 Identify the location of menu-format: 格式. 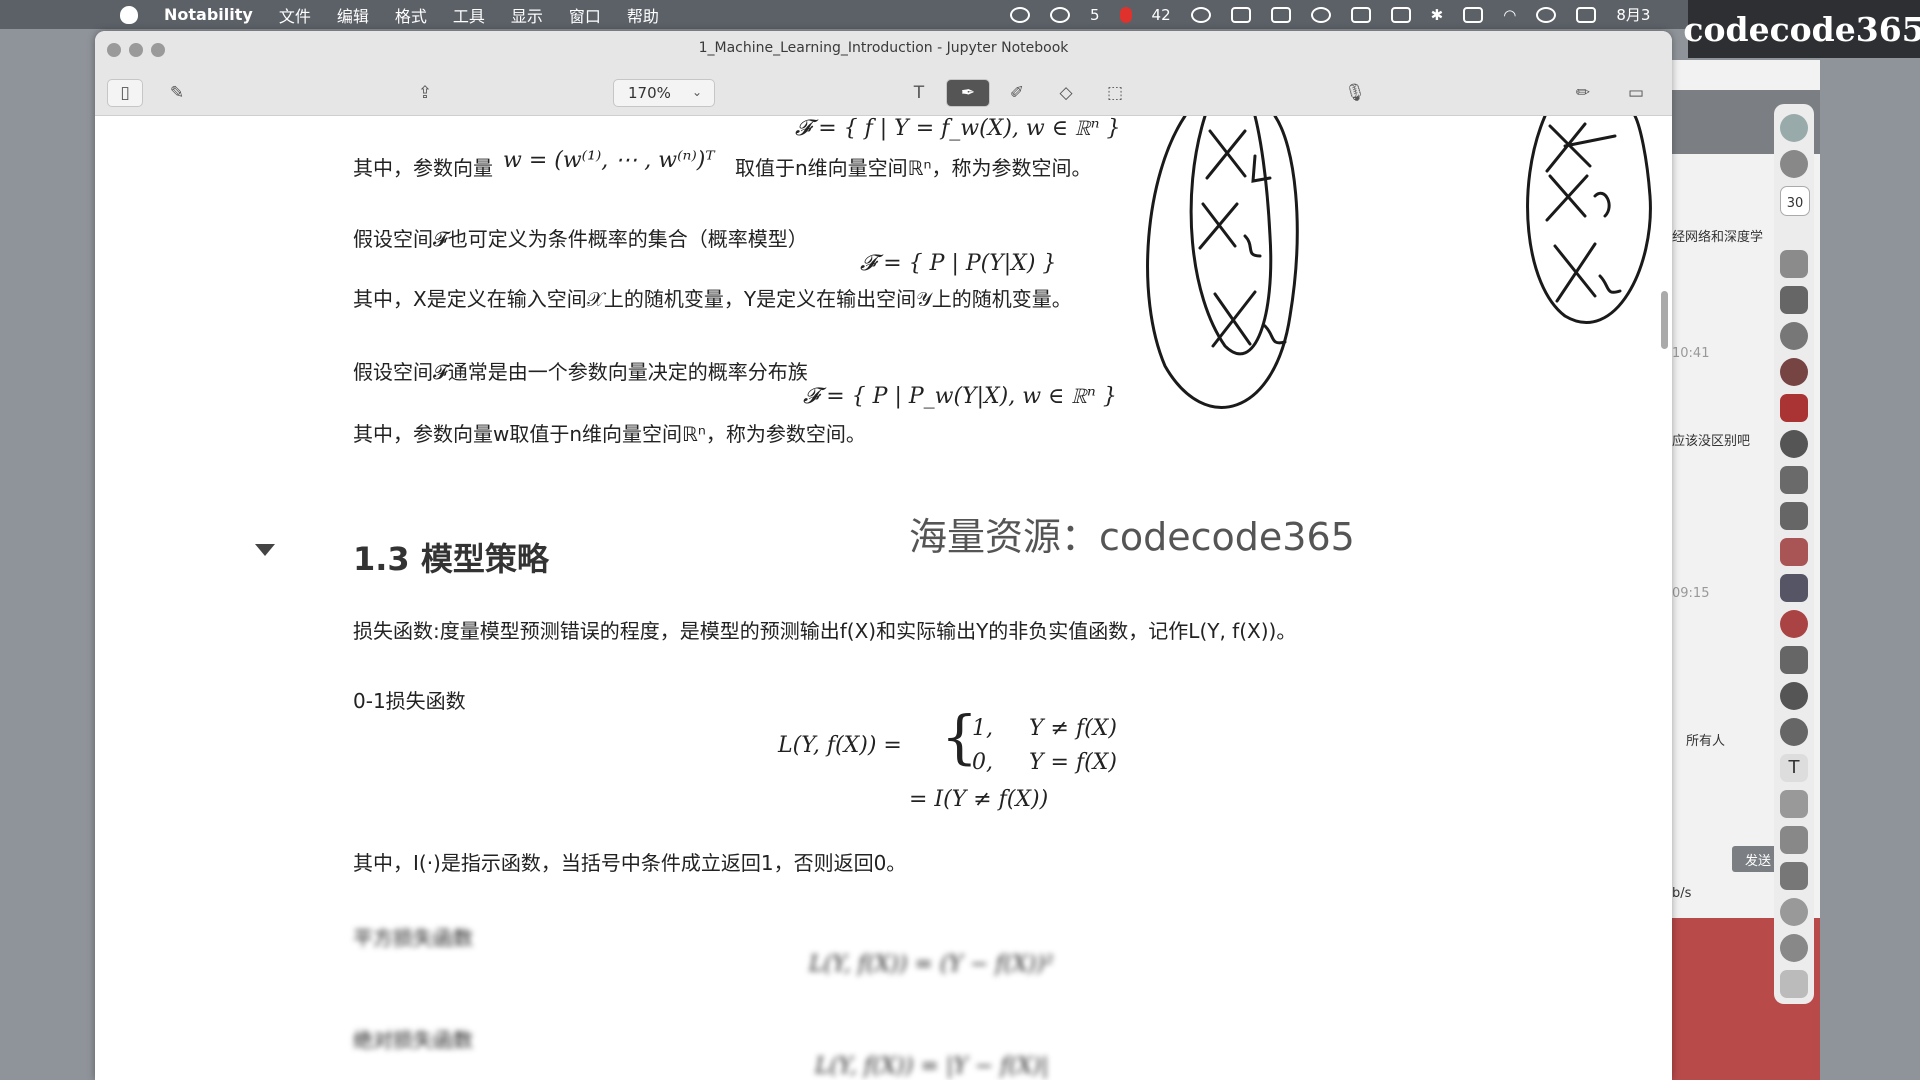
(411, 15).